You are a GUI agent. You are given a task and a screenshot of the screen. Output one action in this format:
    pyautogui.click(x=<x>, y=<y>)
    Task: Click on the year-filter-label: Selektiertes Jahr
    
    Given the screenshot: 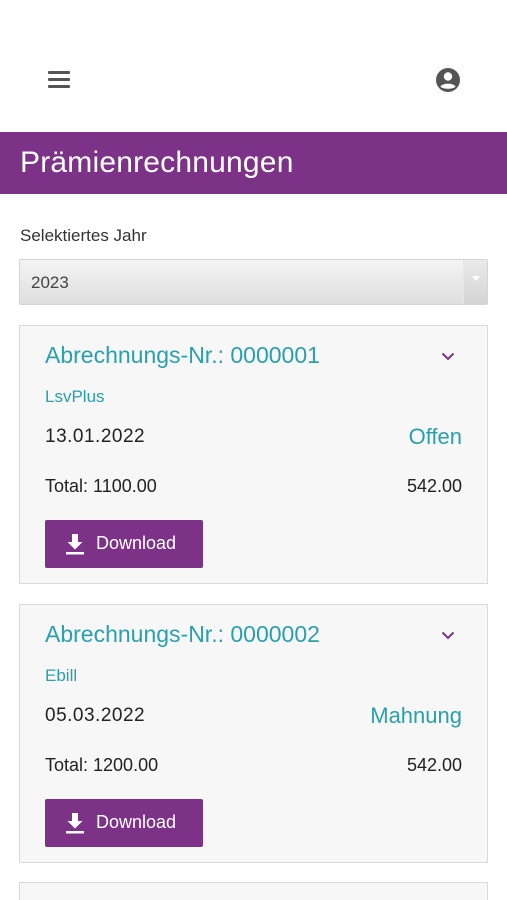 What is the action you would take?
    pyautogui.click(x=83, y=235)
    